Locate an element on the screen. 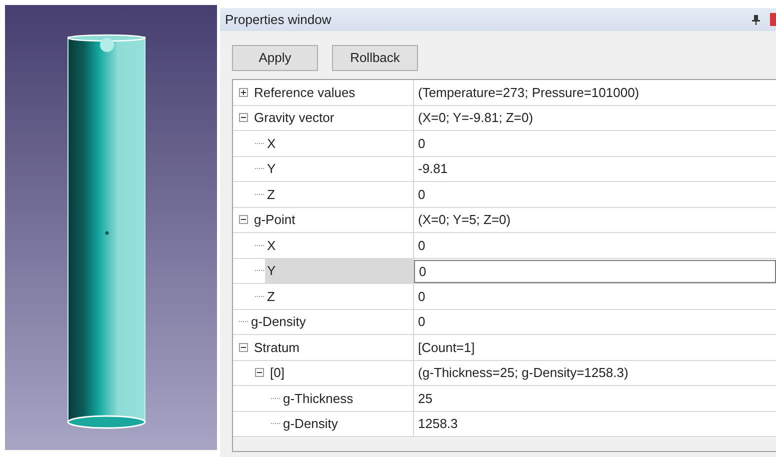 Image resolution: width=776 pixels, height=457 pixels. property-name: Gravity vector is located at coordinates (295, 117).